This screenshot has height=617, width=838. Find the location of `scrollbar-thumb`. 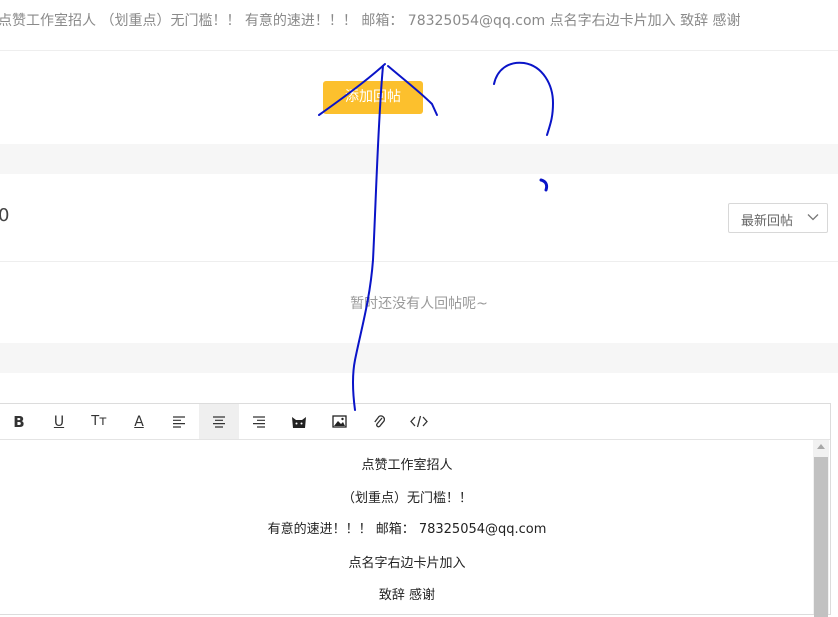

scrollbar-thumb is located at coordinates (821, 537).